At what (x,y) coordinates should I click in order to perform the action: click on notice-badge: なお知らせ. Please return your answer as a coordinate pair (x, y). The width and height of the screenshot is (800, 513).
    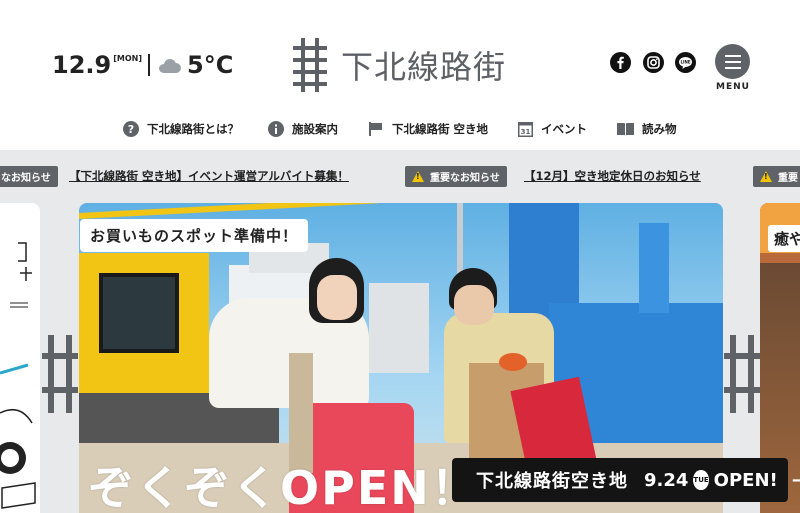
    Looking at the image, I should click on (29, 176).